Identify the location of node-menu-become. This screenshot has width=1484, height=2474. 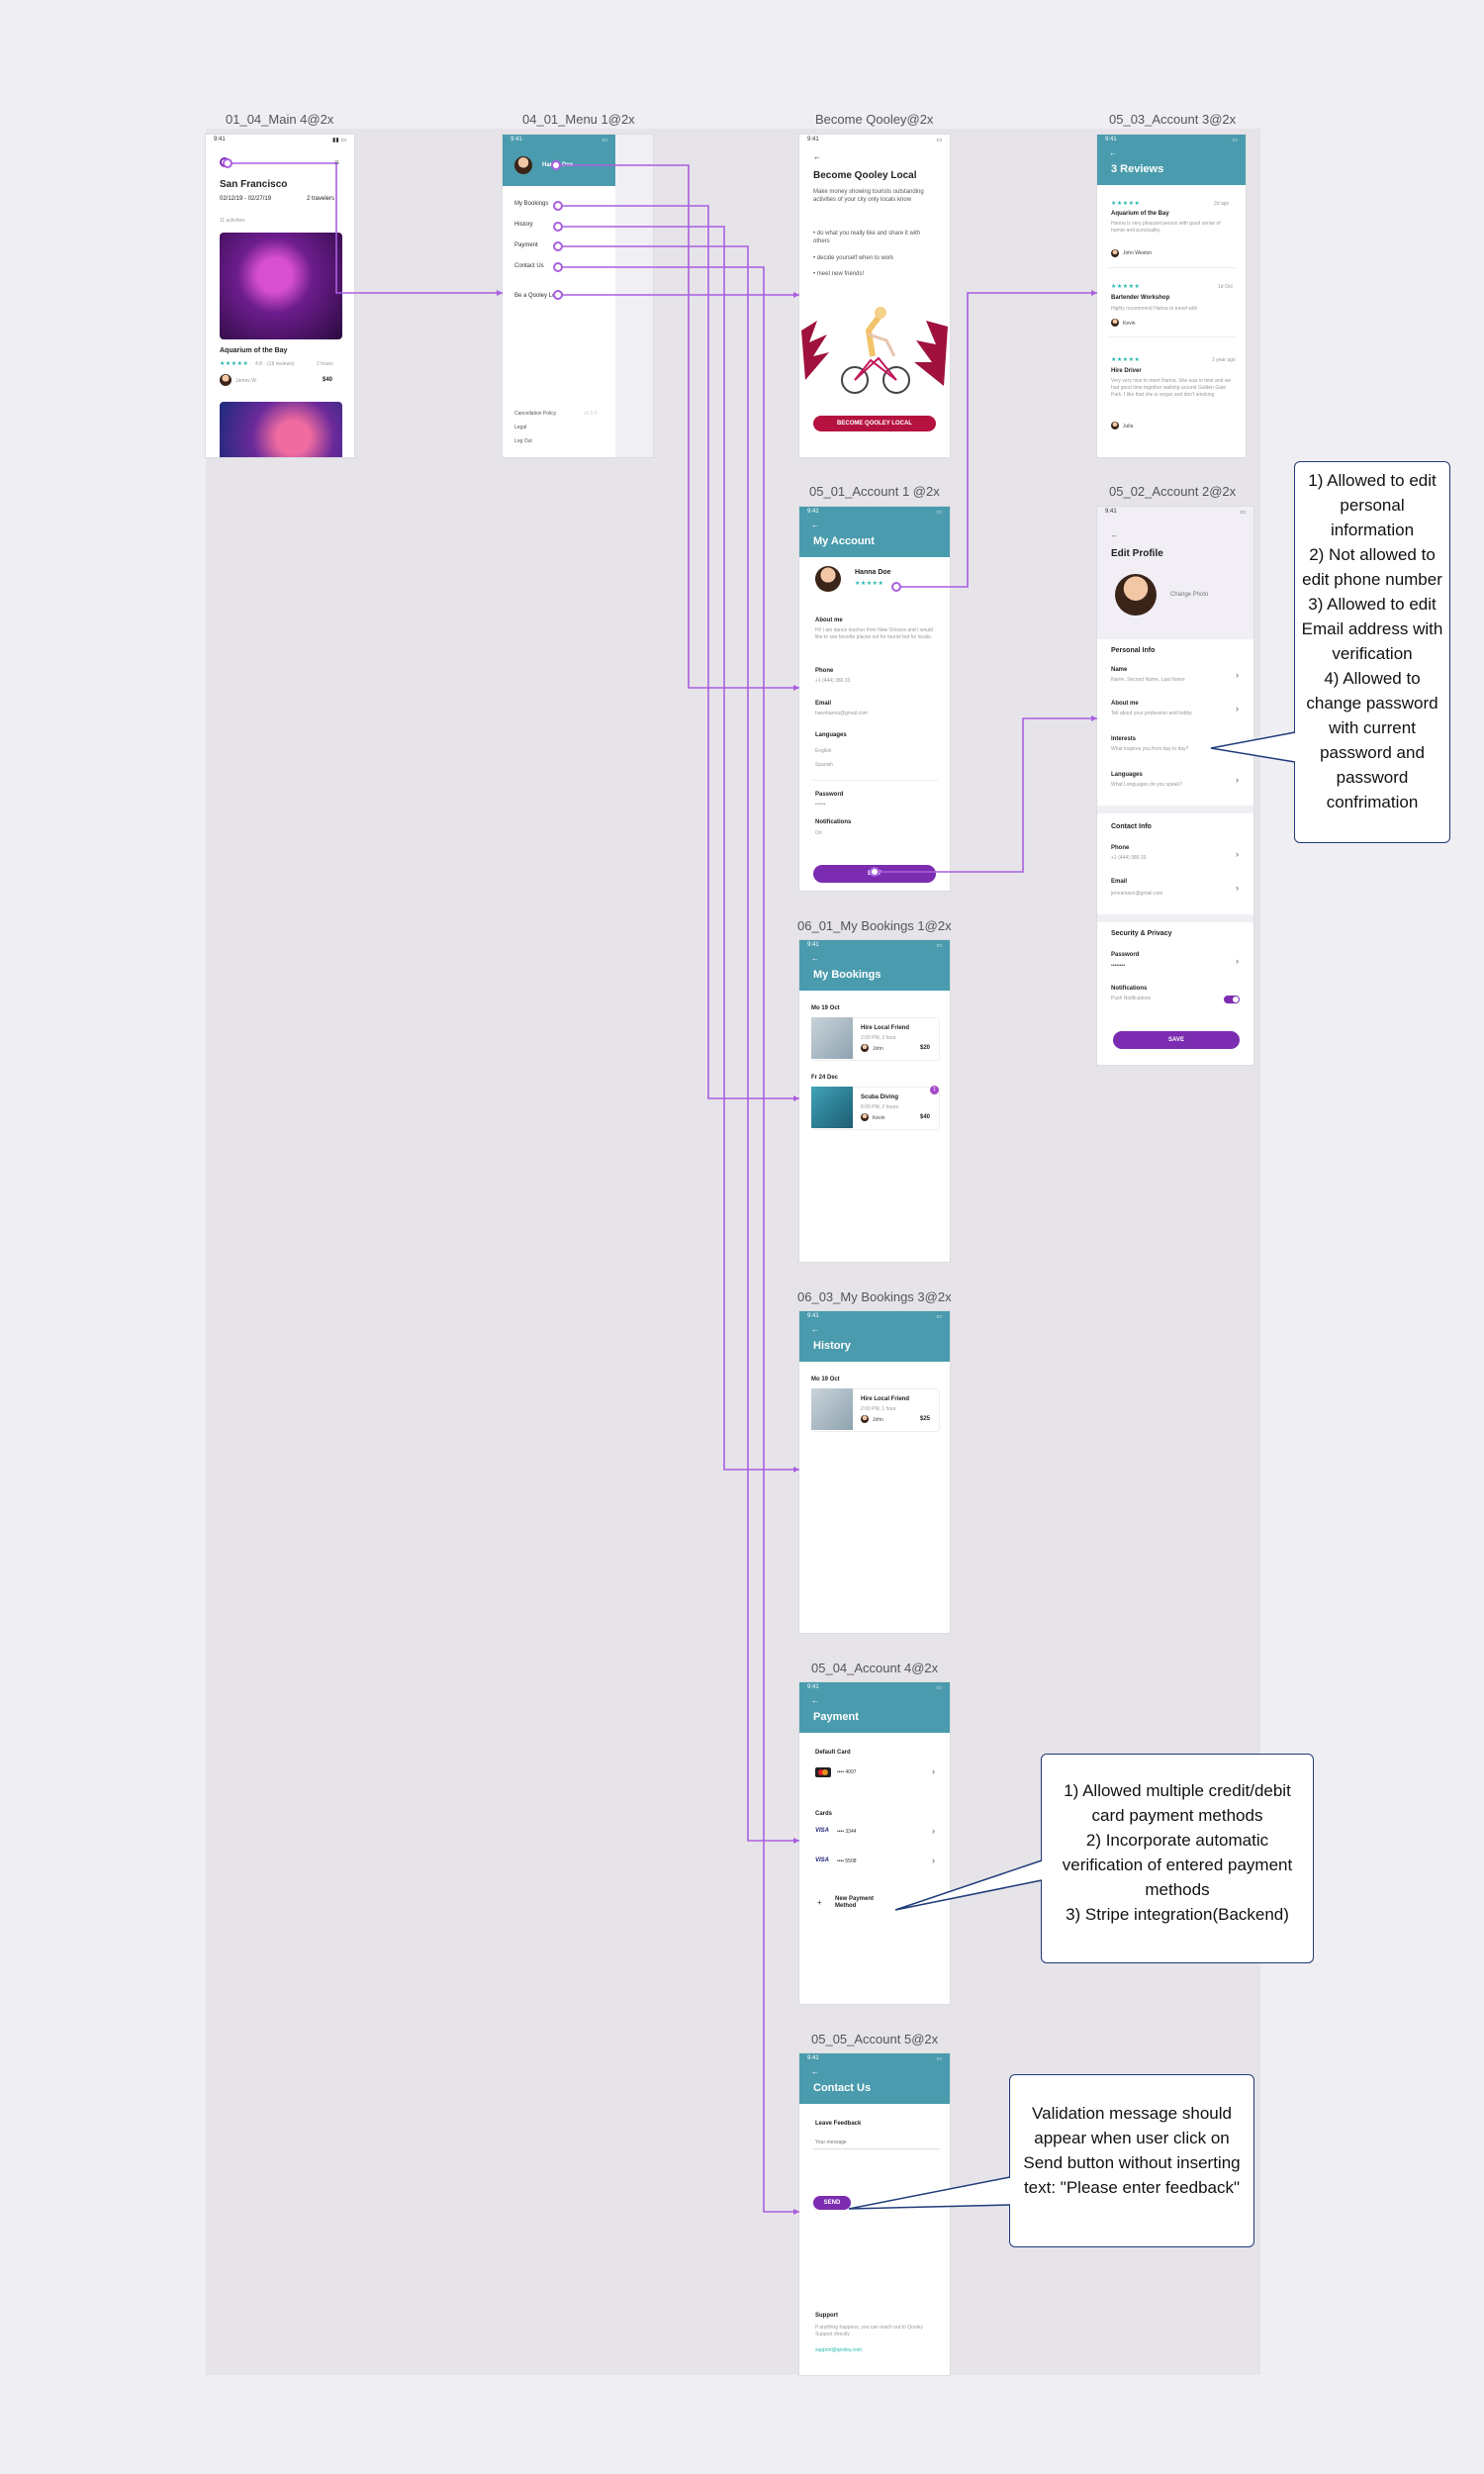
(558, 295).